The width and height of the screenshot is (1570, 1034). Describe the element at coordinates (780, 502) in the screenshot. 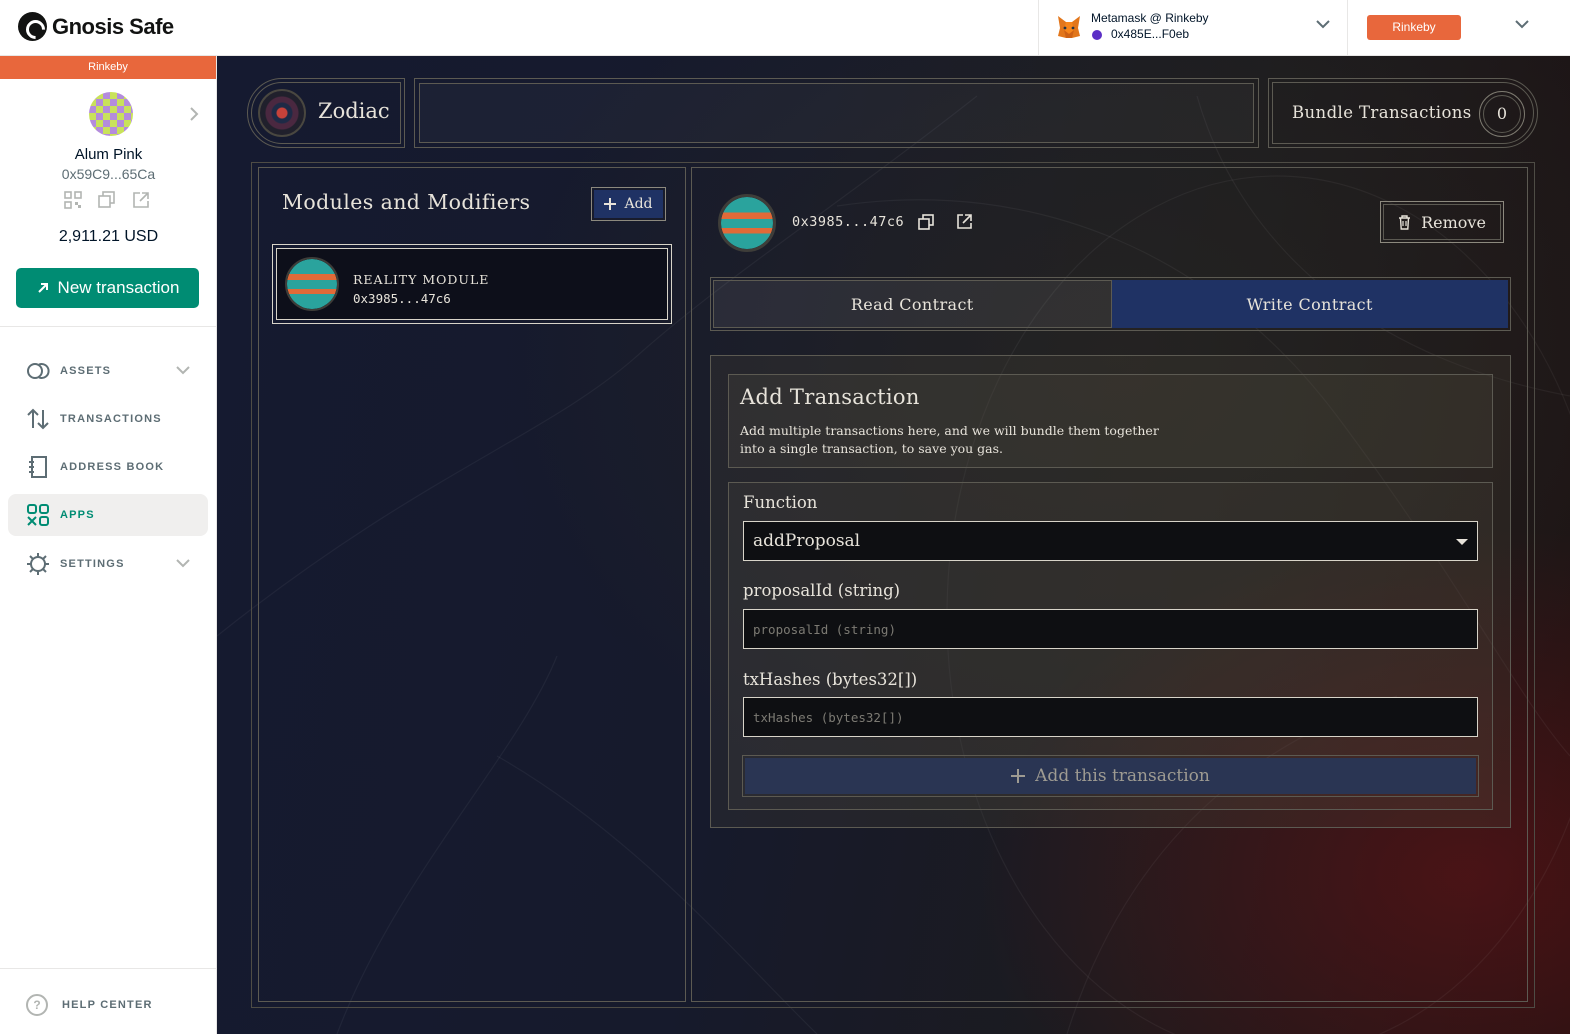

I see `function-label: Function` at that location.